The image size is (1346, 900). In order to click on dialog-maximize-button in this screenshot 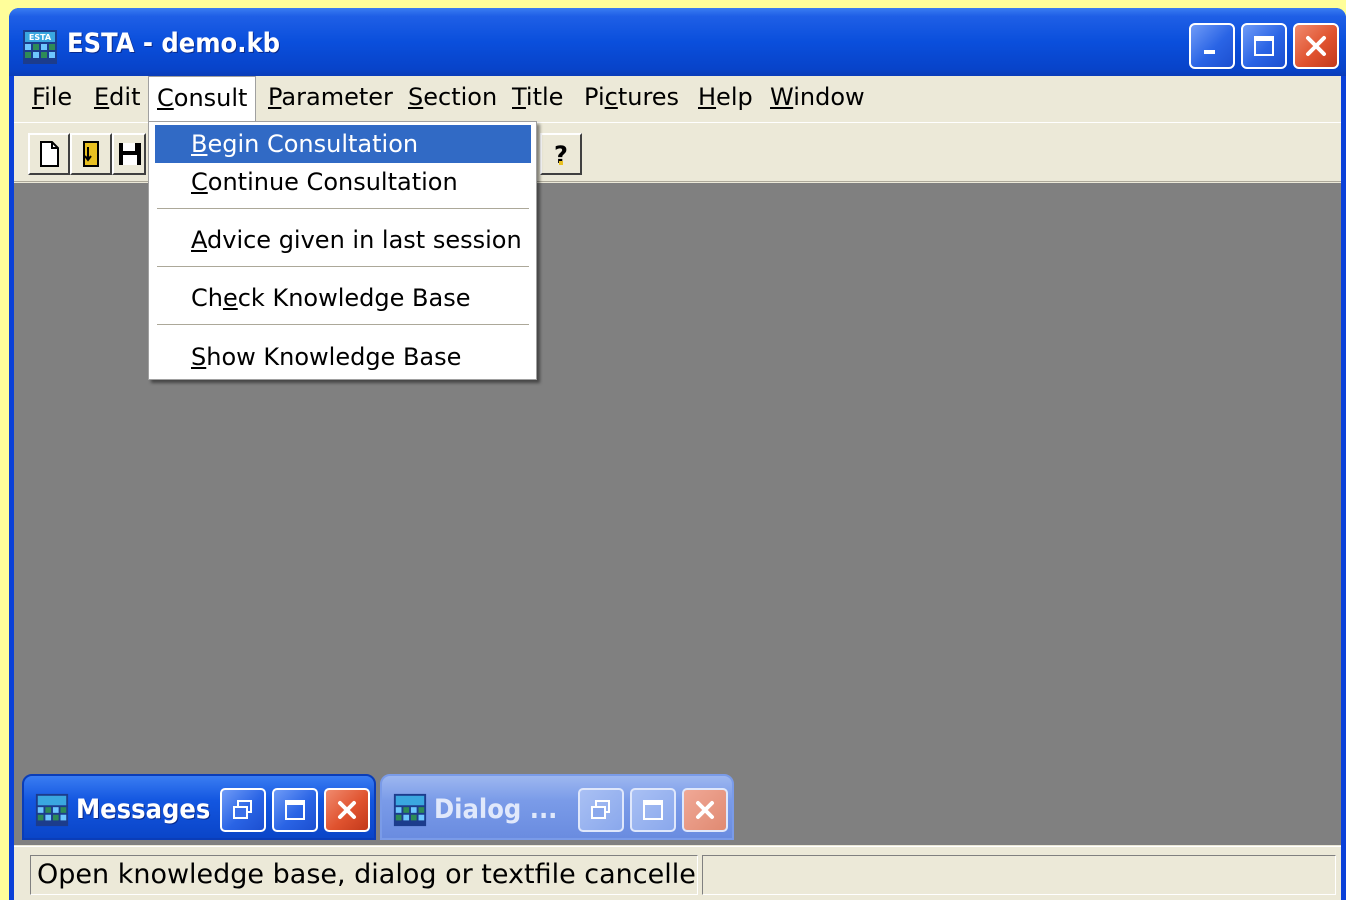, I will do `click(653, 810)`.